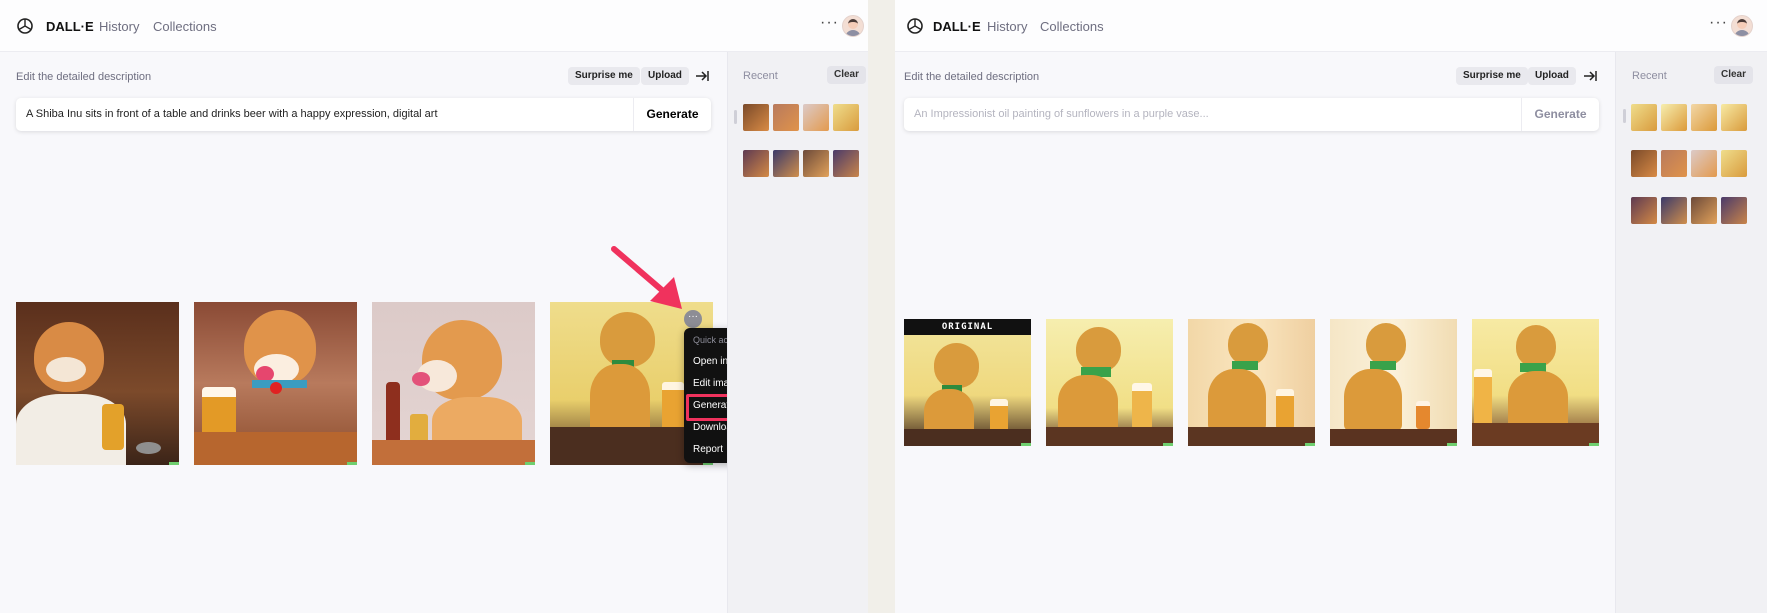 Image resolution: width=1767 pixels, height=613 pixels. Describe the element at coordinates (646, 277) in the screenshot. I see `pointer-arrow-icon` at that location.